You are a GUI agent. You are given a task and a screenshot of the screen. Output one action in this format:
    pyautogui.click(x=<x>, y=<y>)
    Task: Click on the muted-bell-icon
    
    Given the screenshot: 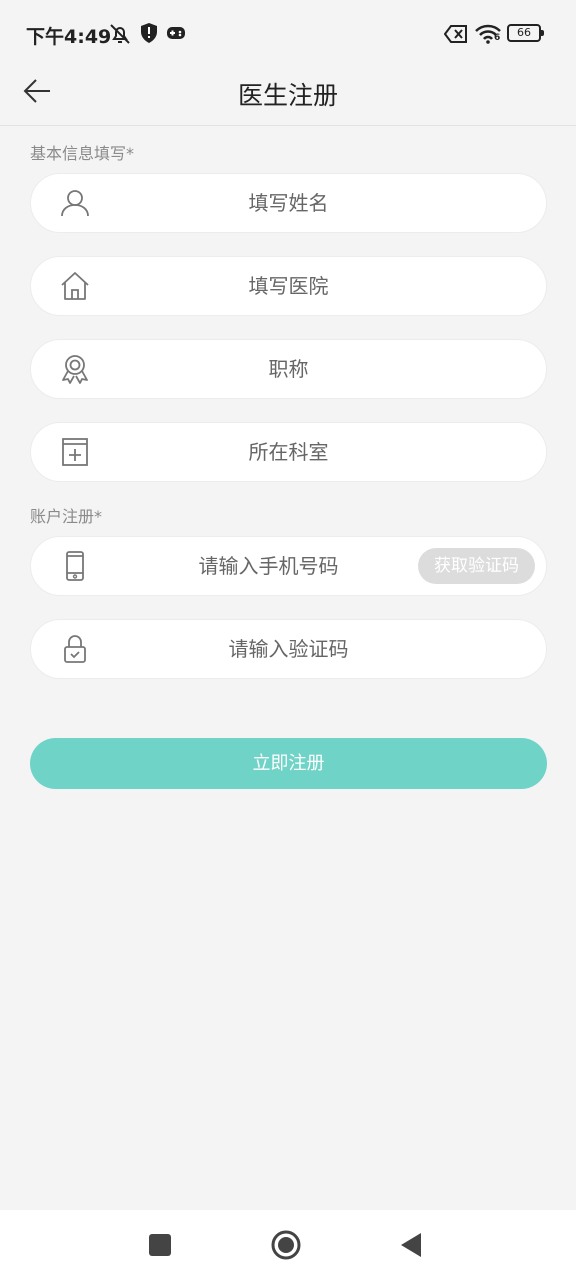 What is the action you would take?
    pyautogui.click(x=120, y=34)
    